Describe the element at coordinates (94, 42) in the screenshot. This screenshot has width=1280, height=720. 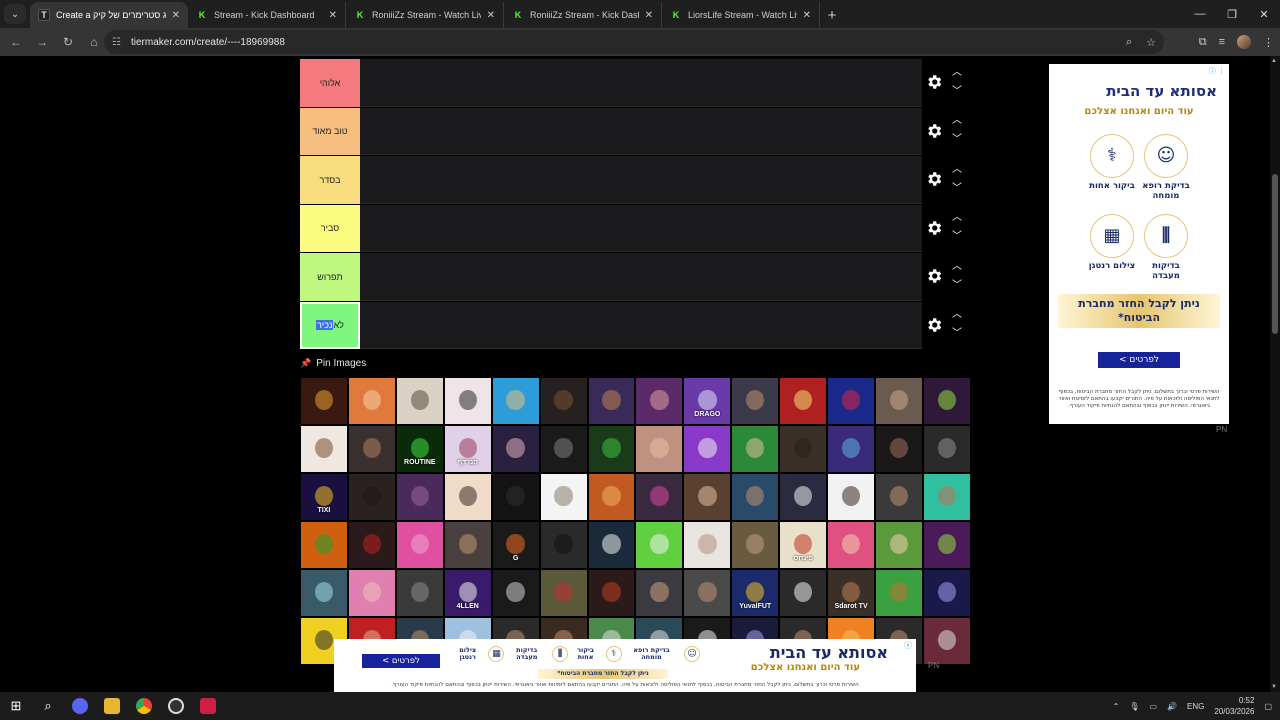
I see `home-icon: ⌂` at that location.